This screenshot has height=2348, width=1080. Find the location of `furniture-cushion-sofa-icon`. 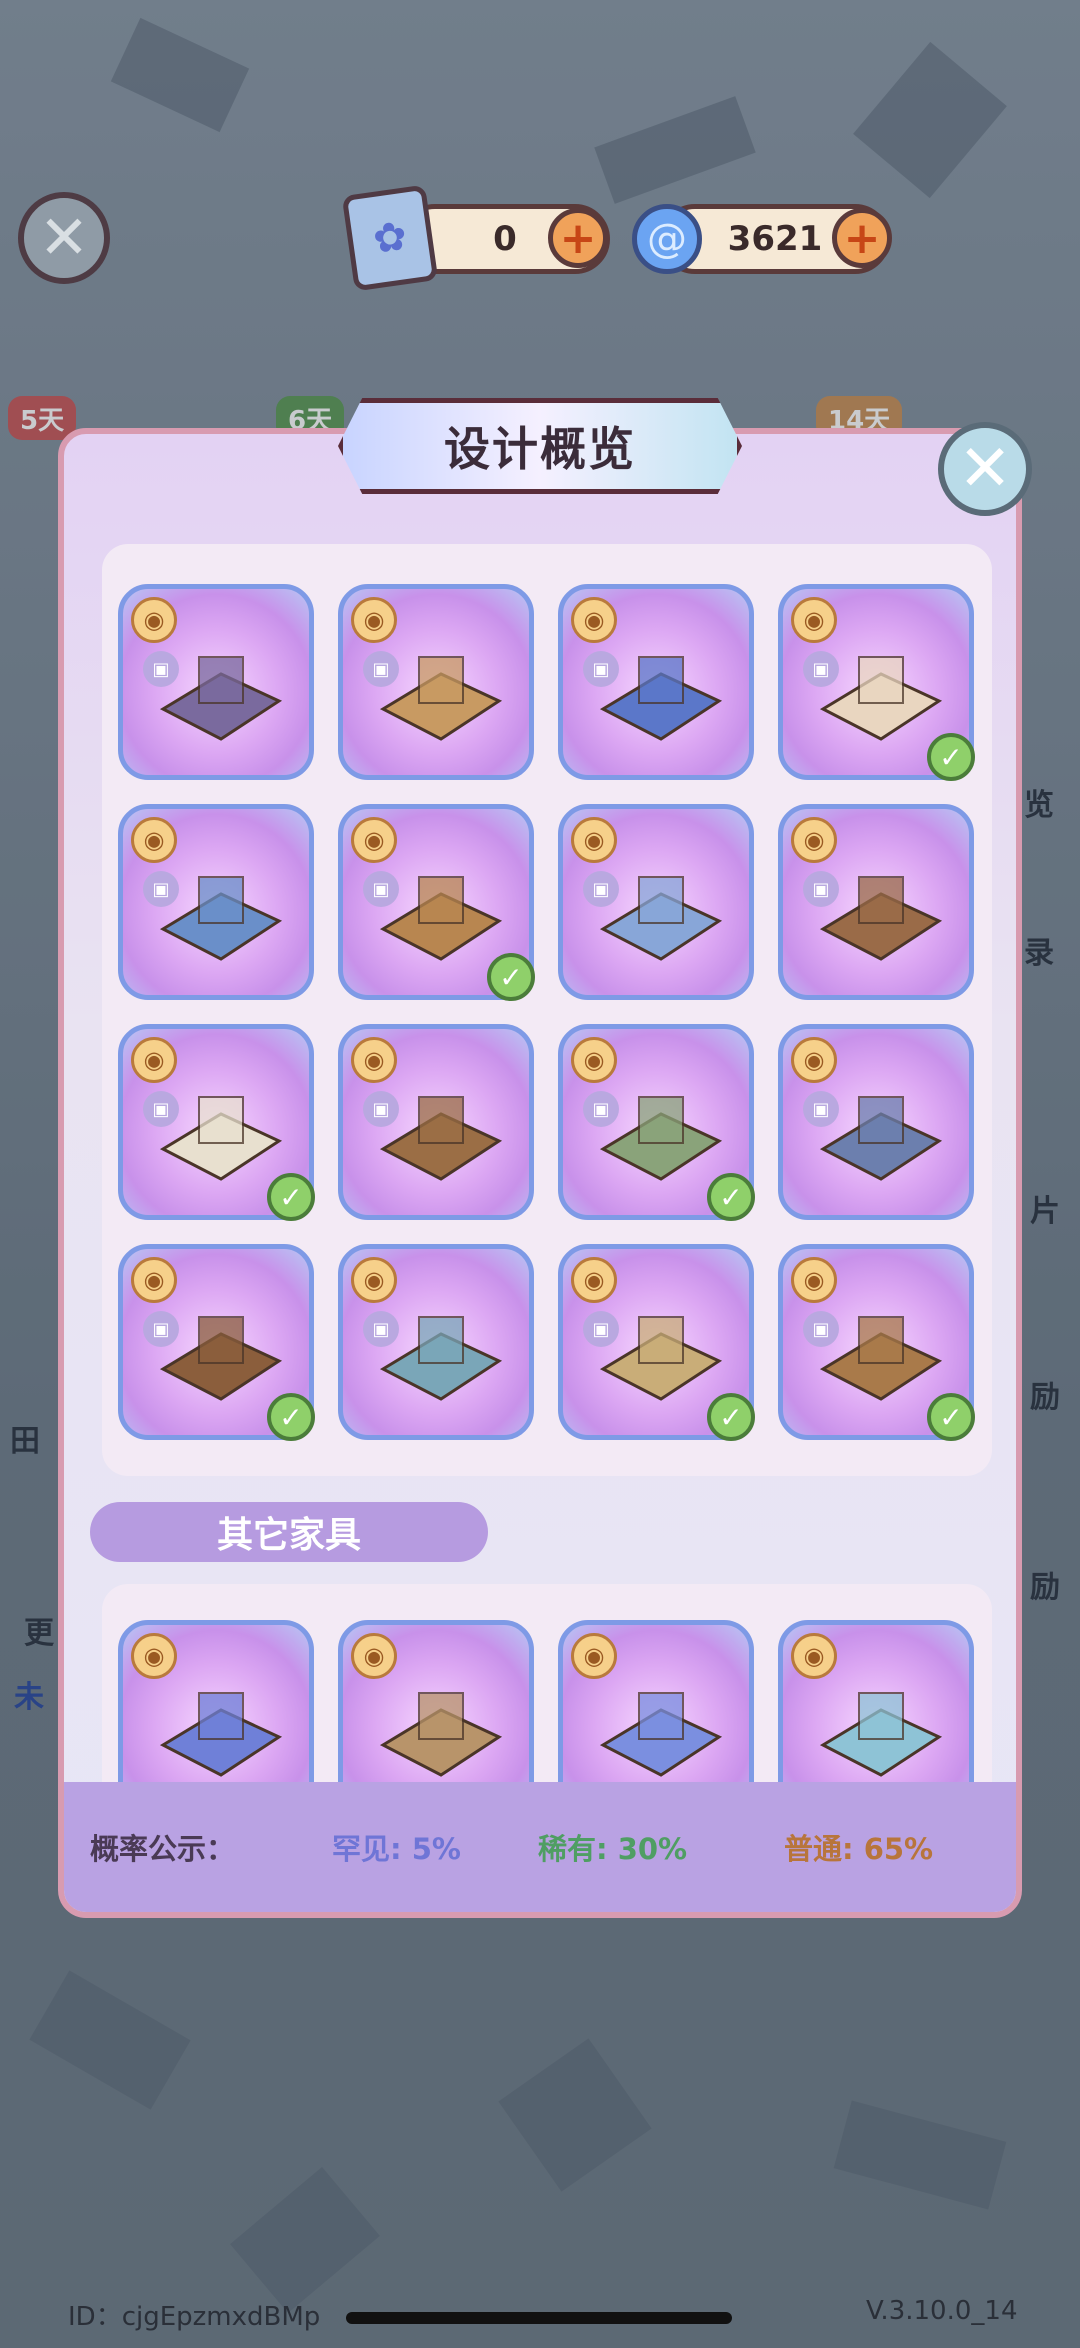

furniture-cushion-sofa-icon is located at coordinates (221, 918).